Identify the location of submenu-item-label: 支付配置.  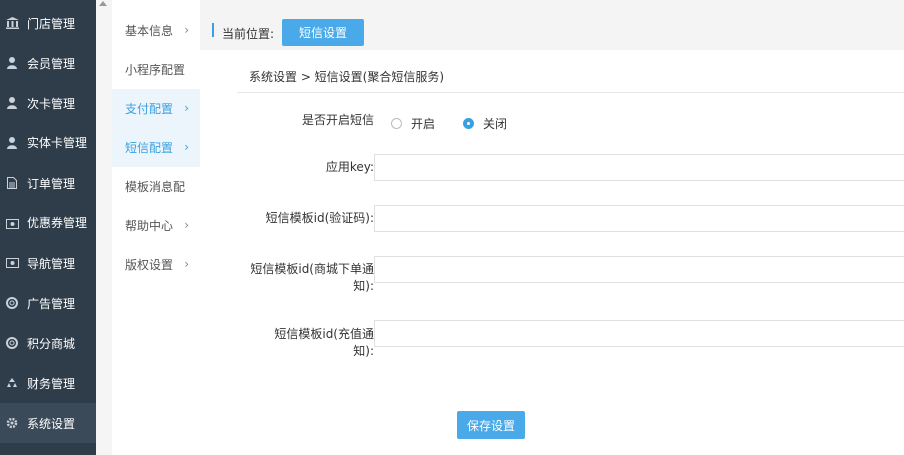
(149, 109).